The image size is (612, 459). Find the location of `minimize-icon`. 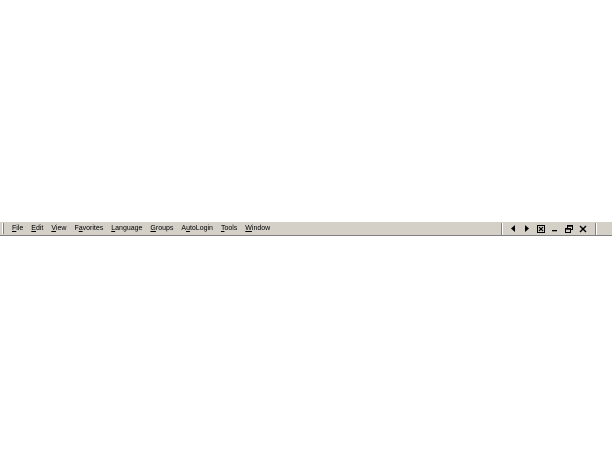

minimize-icon is located at coordinates (554, 230).